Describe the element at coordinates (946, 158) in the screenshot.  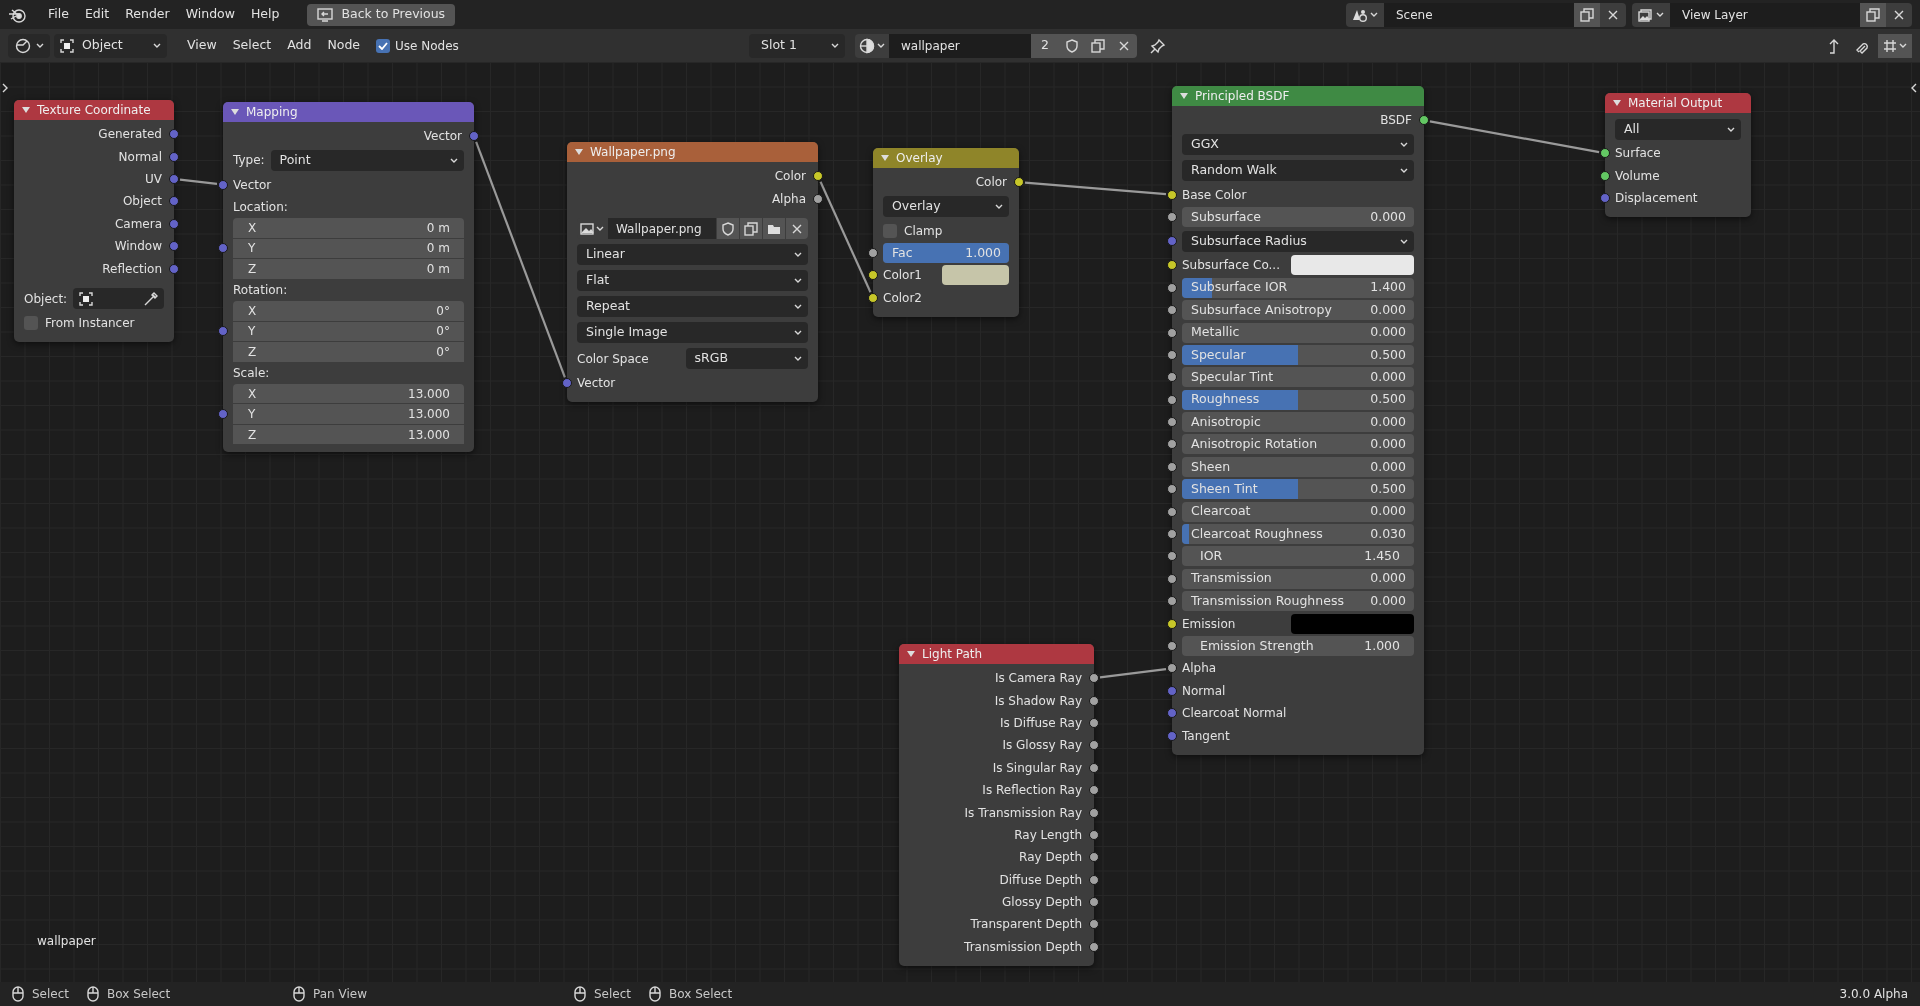
I see `node-header: Overlay` at that location.